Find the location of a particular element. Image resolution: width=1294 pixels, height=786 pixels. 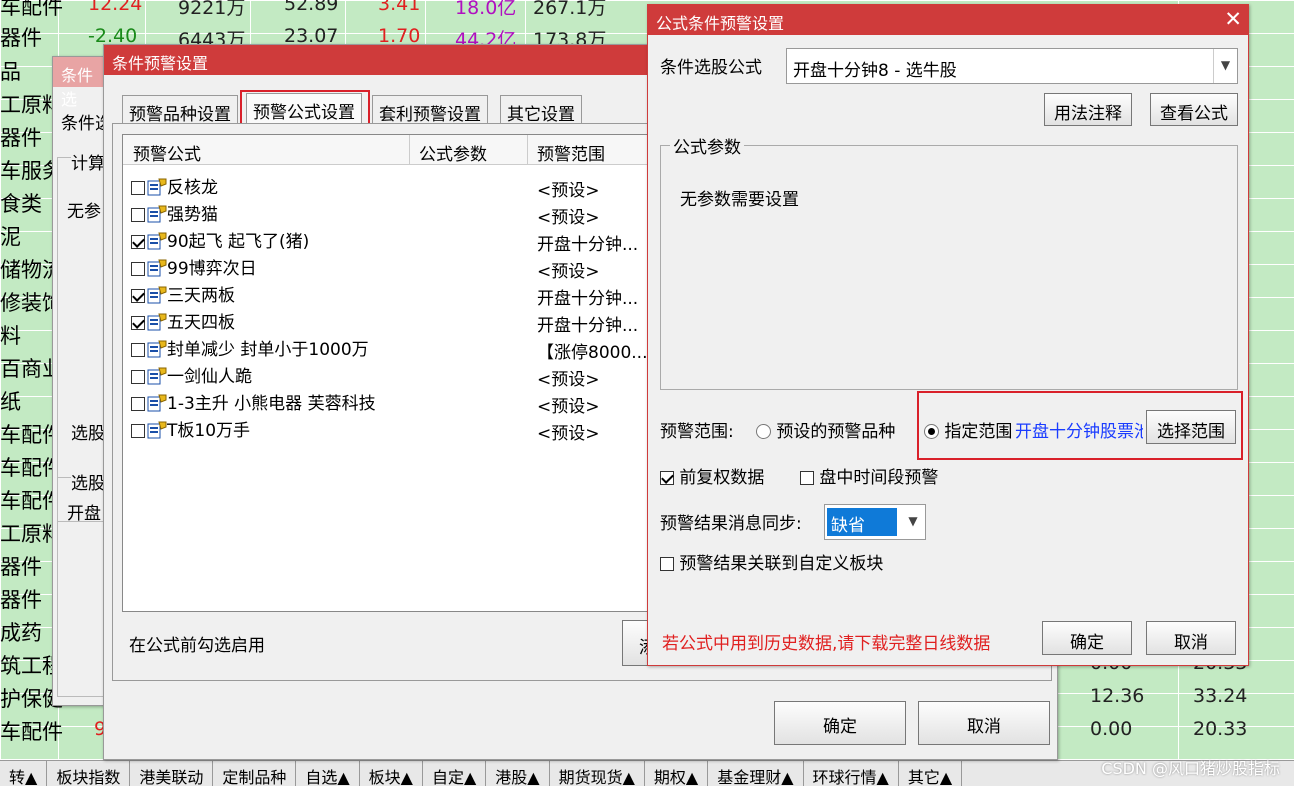

enable-hint: 在公式前勾选启用 is located at coordinates (197, 646).